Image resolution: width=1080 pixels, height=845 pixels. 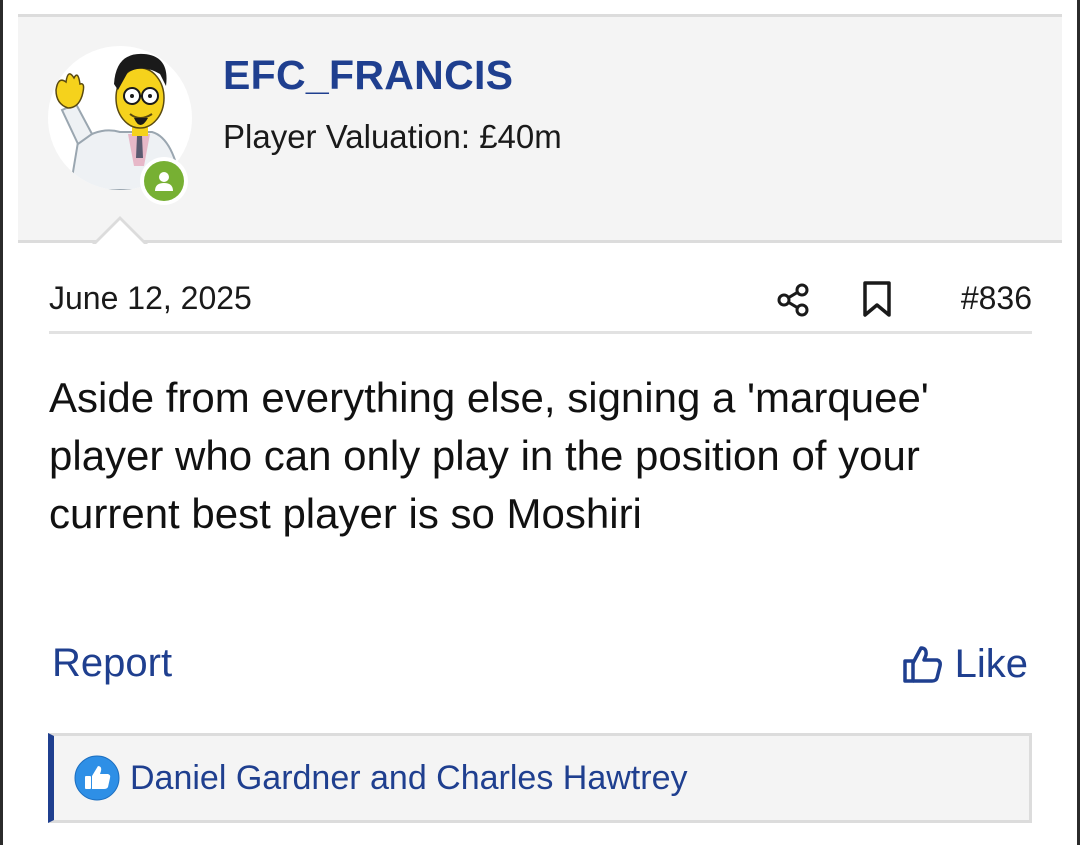 I want to click on online-user-icon, so click(x=164, y=181).